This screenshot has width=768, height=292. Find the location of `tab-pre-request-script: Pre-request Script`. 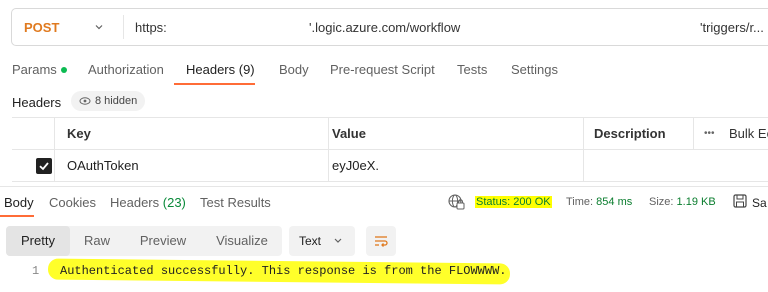

tab-pre-request-script: Pre-request Script is located at coordinates (382, 69).